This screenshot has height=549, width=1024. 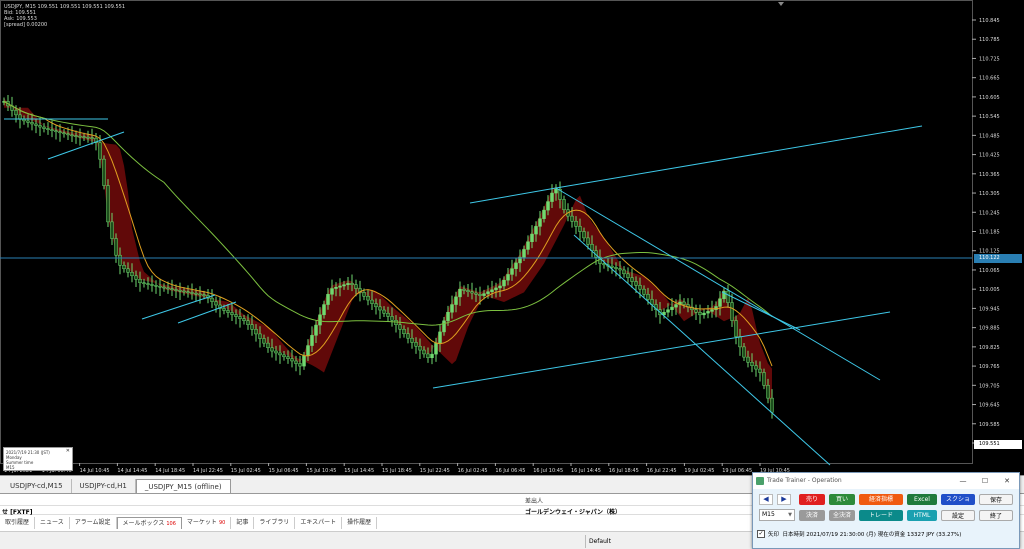 What do you see at coordinates (842, 499) in the screenshot?
I see `buy-button: 買い` at bounding box center [842, 499].